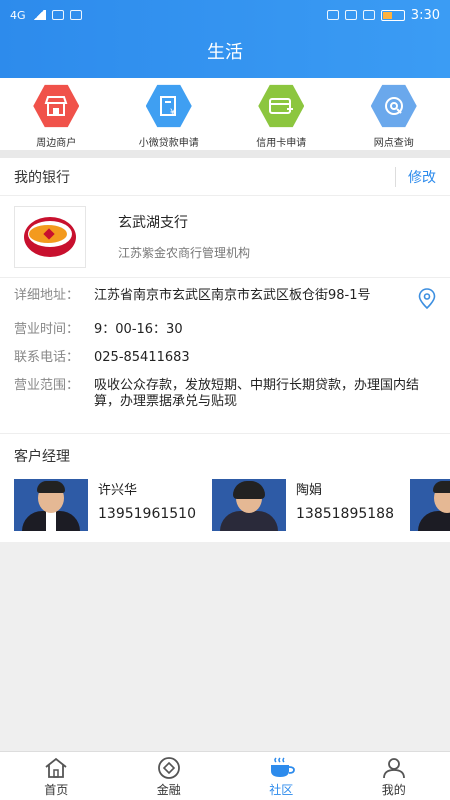 The width and height of the screenshot is (450, 800). What do you see at coordinates (168, 106) in the screenshot?
I see `loan-icon: ¥` at bounding box center [168, 106].